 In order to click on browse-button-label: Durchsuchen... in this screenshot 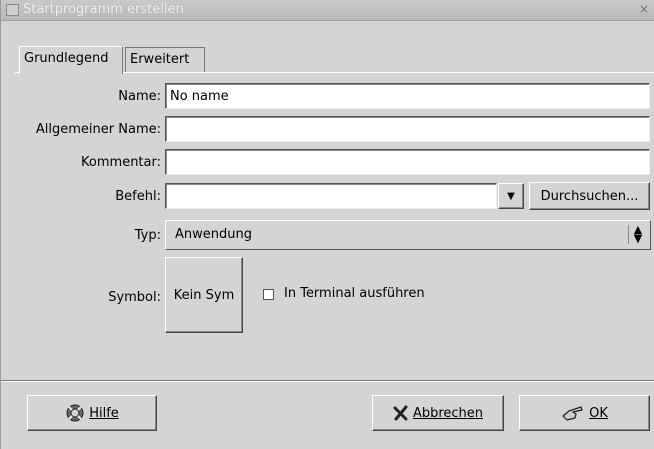, I will do `click(589, 196)`.